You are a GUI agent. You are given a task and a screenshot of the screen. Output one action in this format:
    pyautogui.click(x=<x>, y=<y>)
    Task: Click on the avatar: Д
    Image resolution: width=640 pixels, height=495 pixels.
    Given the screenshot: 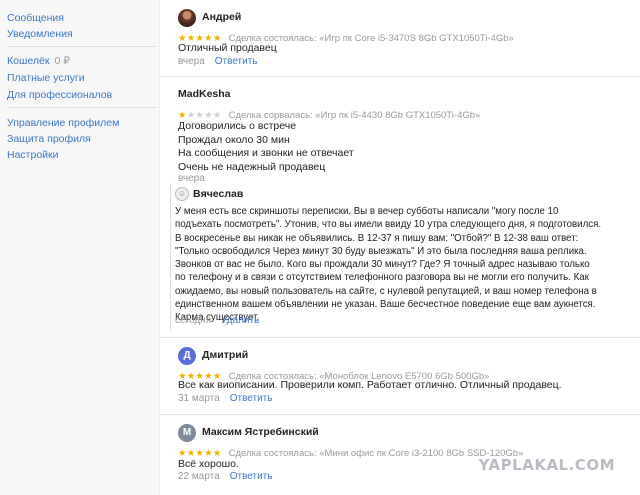 What is the action you would take?
    pyautogui.click(x=187, y=356)
    